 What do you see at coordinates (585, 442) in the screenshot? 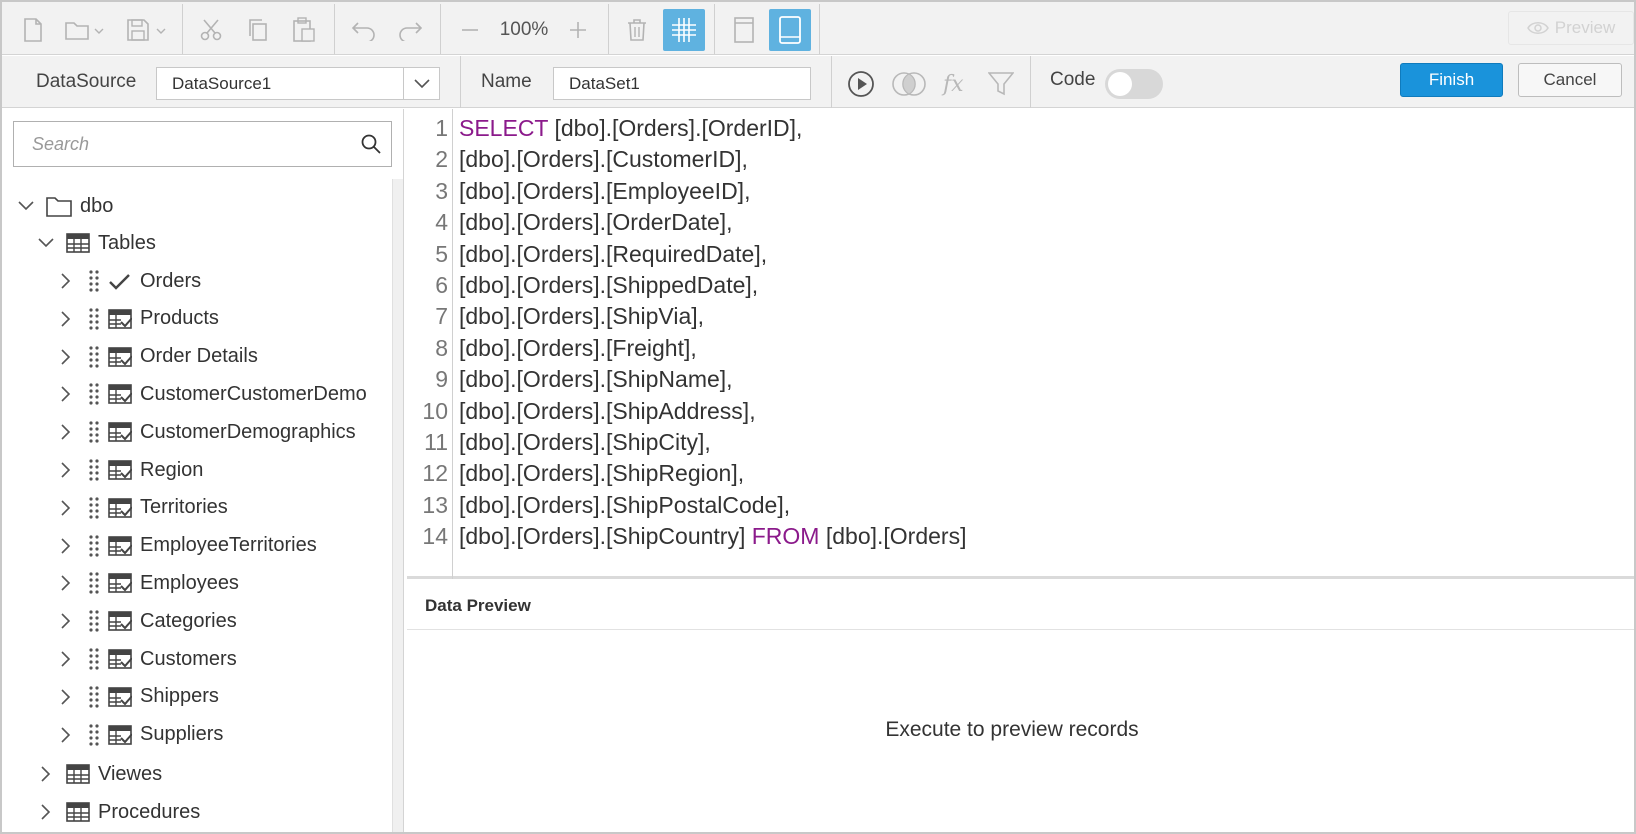
I see `code-line: [dbo].[Orders].[ShipCity],` at bounding box center [585, 442].